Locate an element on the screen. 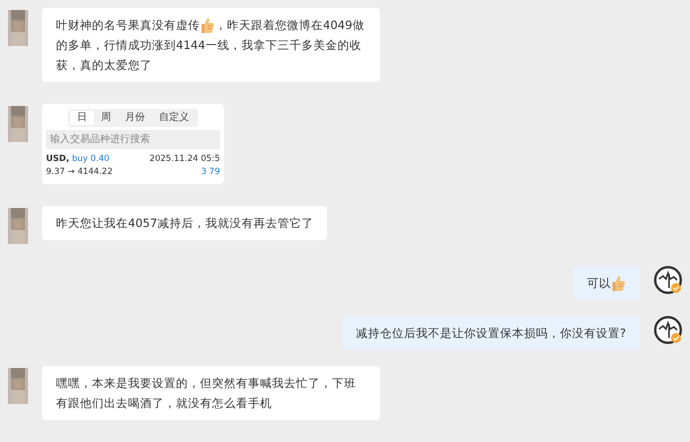 This screenshot has height=442, width=690. tab: 日 is located at coordinates (82, 118).